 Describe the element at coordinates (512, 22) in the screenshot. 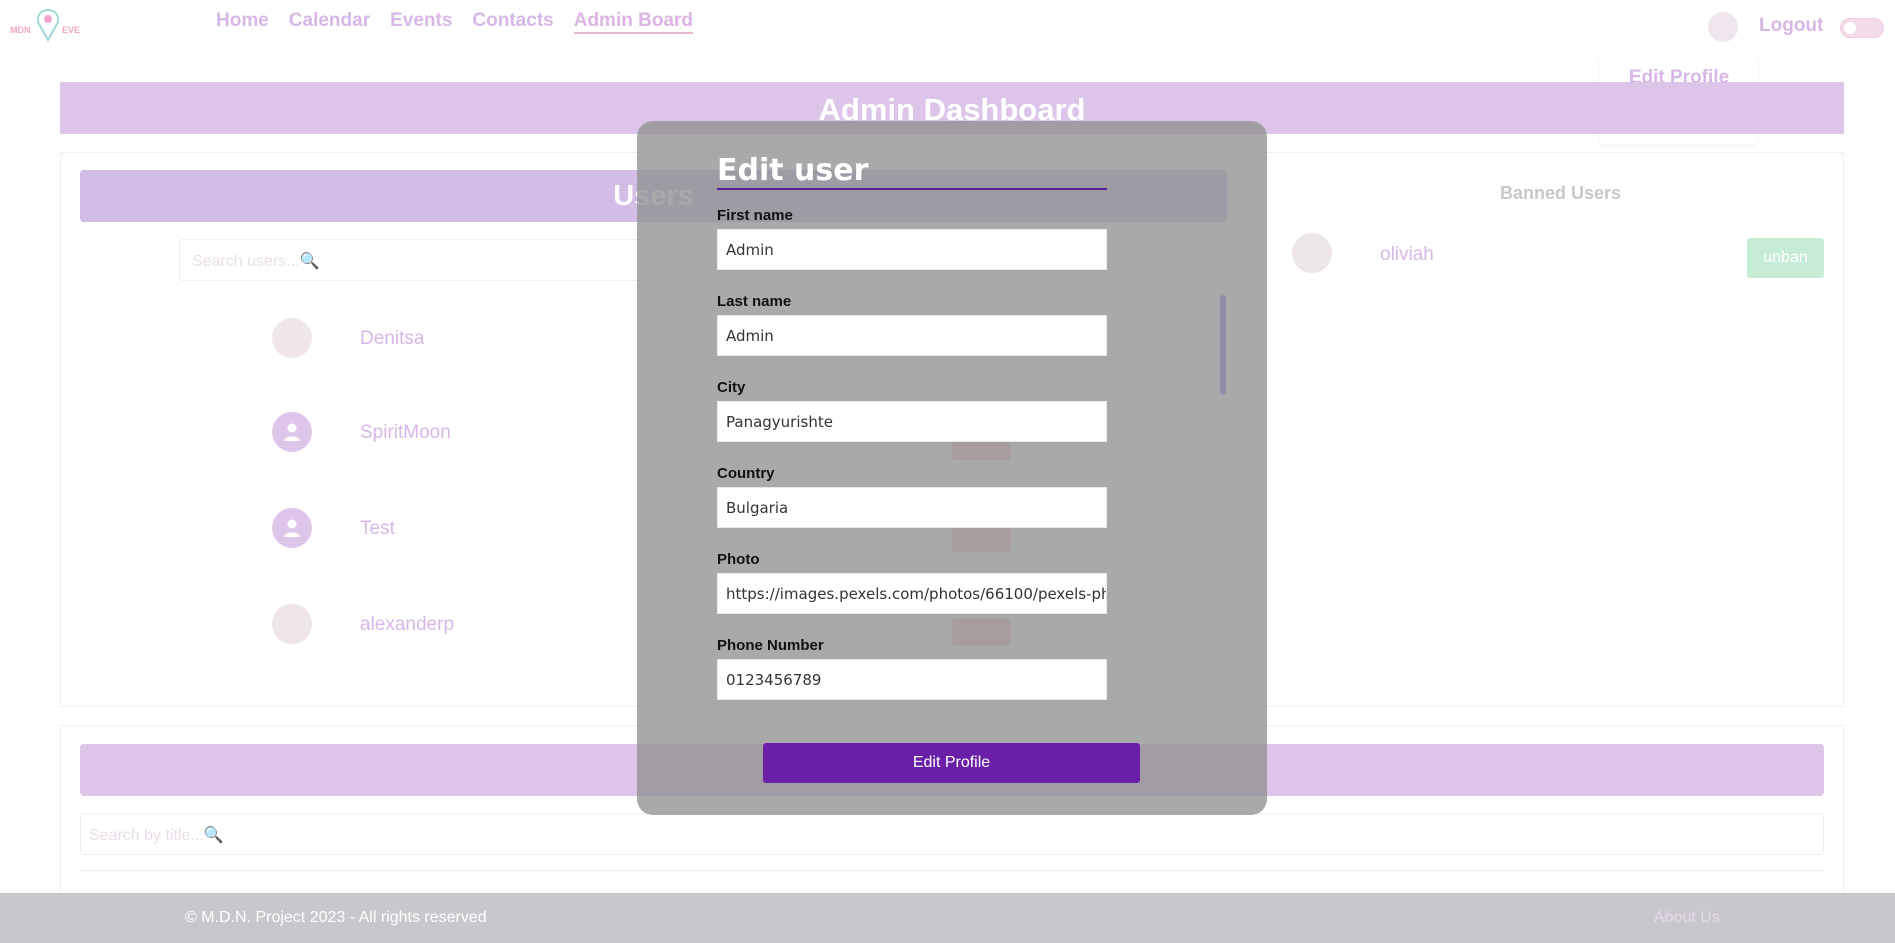

I see `nav-contacts: Contacts` at that location.